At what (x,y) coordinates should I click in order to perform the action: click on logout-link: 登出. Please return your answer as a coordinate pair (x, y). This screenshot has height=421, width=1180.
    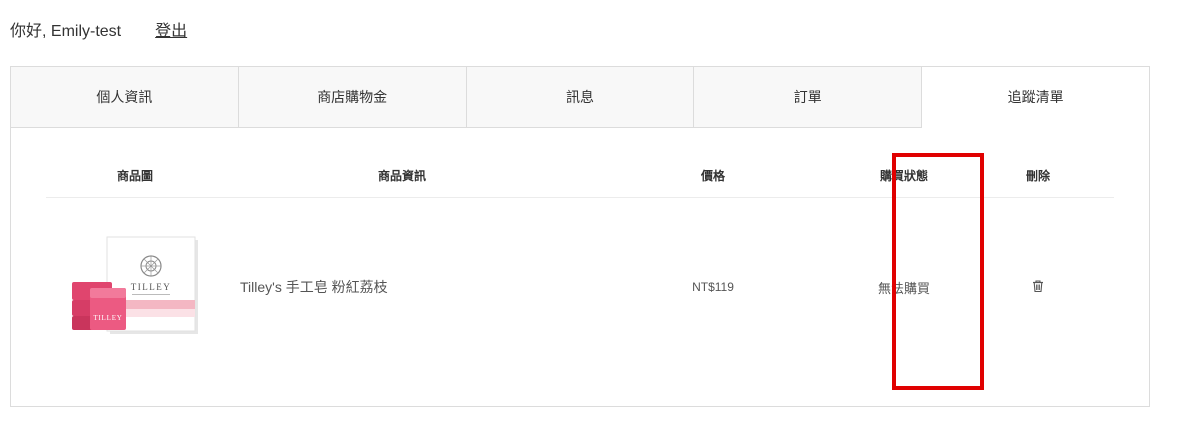
    Looking at the image, I should click on (171, 29).